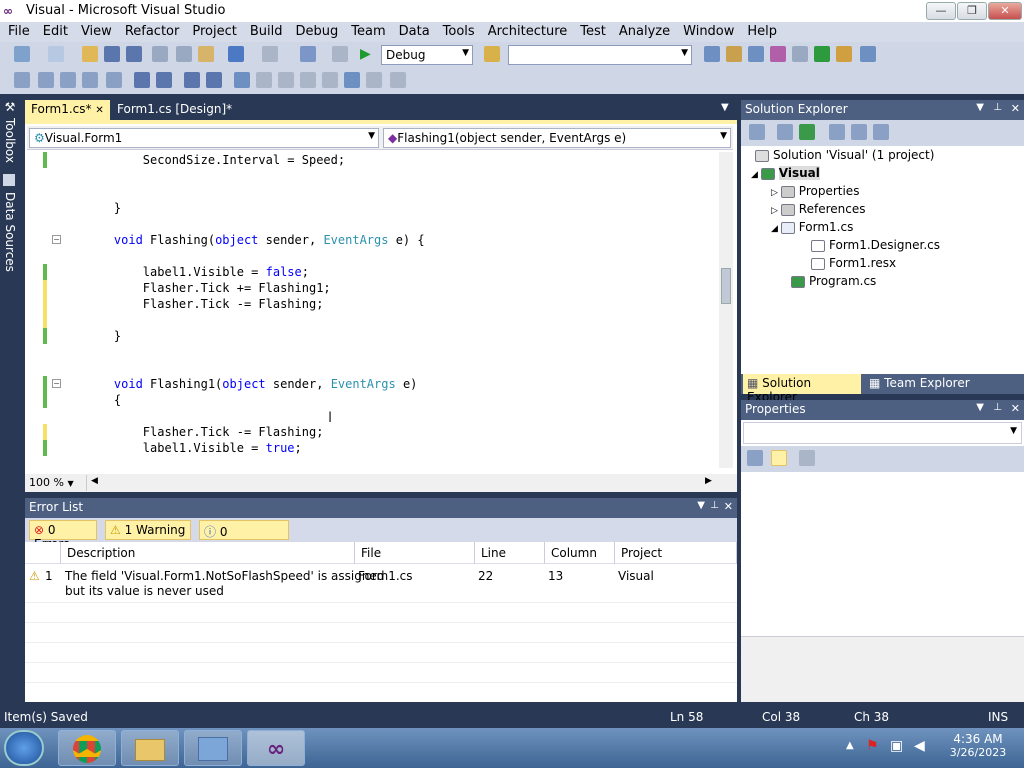 This screenshot has width=1024, height=768. What do you see at coordinates (134, 54) in the screenshot?
I see `save-all-icon` at bounding box center [134, 54].